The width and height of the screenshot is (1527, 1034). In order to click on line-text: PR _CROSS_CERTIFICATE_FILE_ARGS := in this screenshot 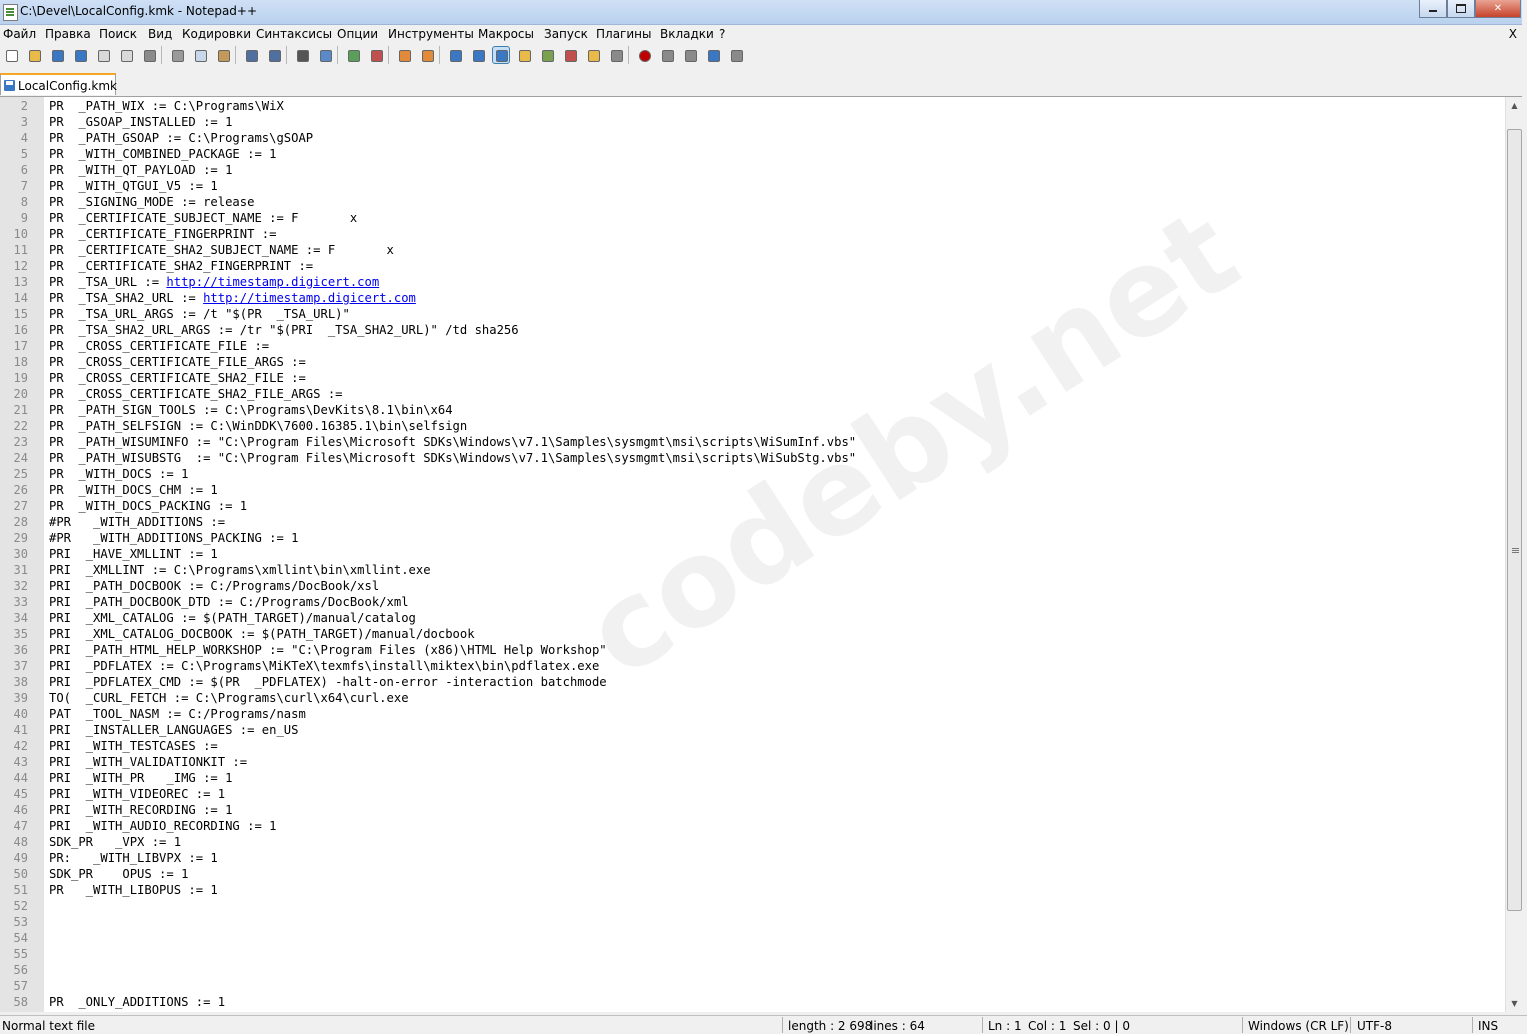, I will do `click(177, 362)`.